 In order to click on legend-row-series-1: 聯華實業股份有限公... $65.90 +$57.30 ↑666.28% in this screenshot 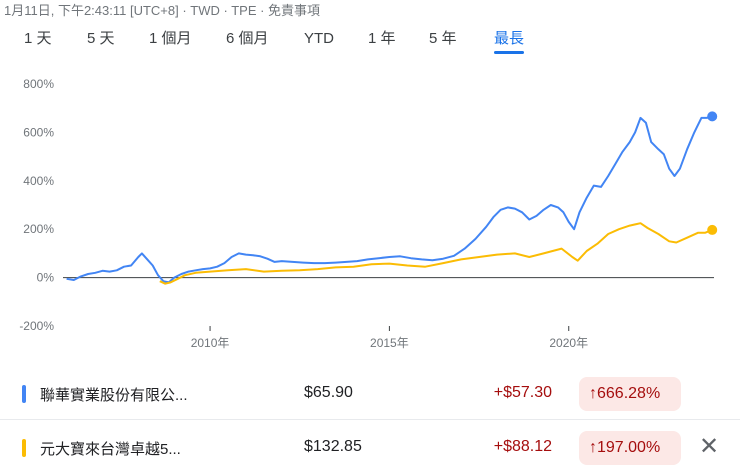, I will do `click(370, 394)`.